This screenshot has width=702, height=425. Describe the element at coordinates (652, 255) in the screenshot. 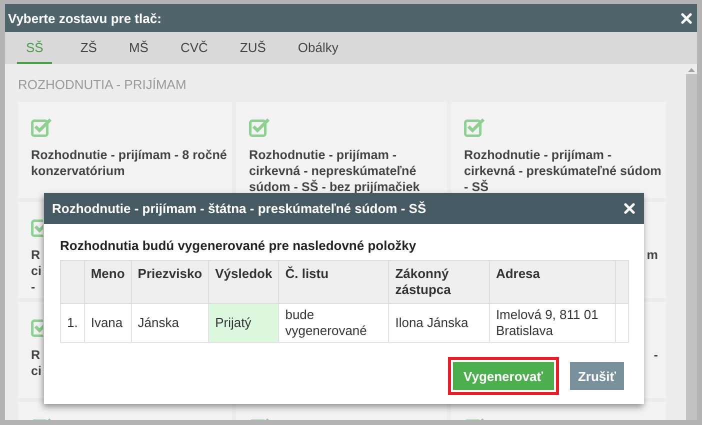

I see `card-title: m` at that location.